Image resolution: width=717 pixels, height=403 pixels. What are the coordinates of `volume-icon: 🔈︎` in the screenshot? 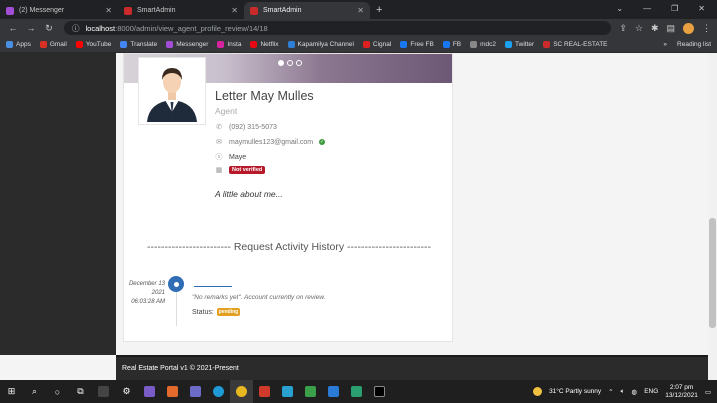 It's located at (623, 392).